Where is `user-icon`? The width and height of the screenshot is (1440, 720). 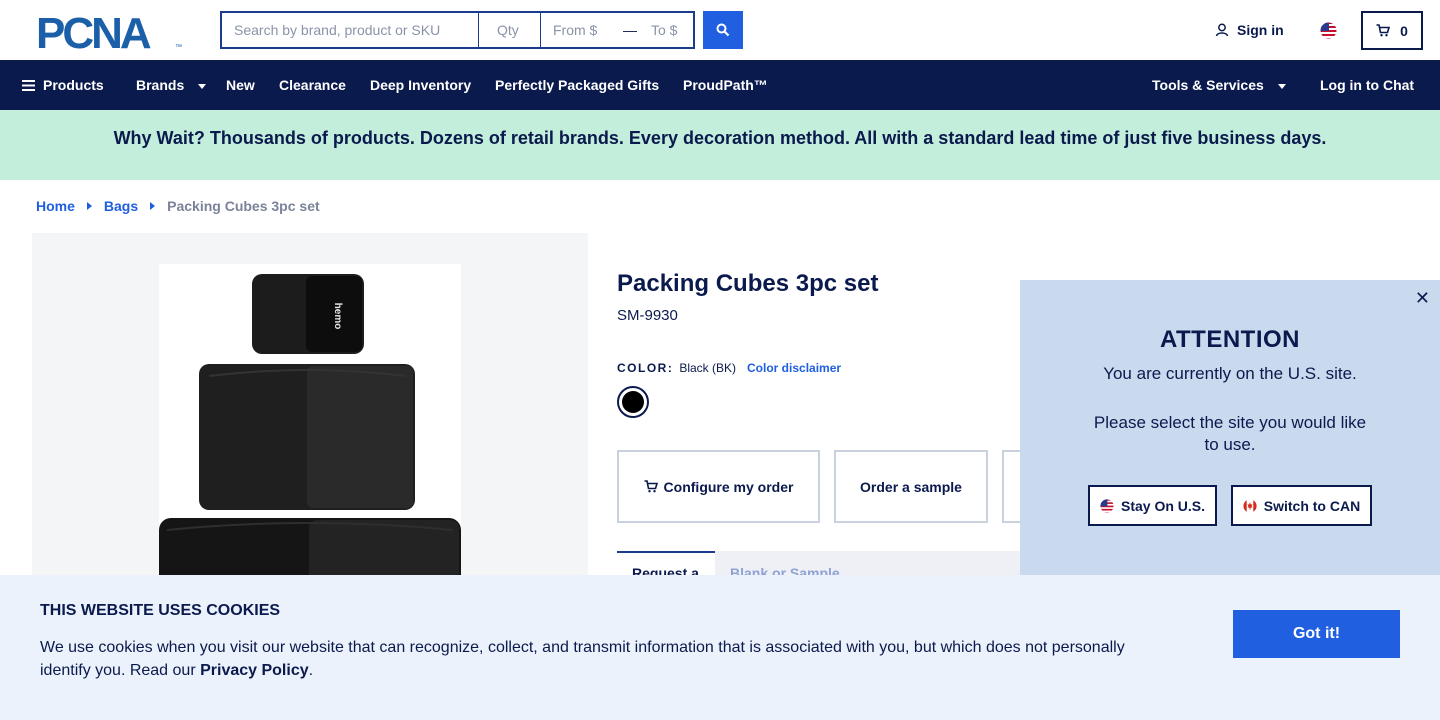
user-icon is located at coordinates (1222, 30).